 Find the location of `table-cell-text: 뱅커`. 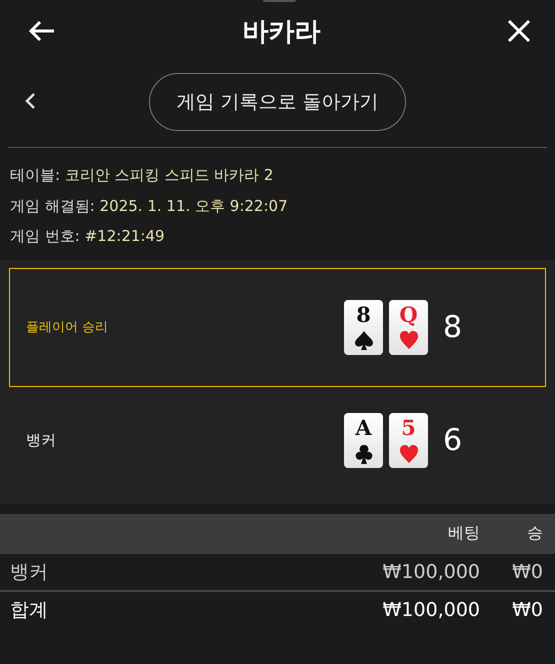

table-cell-text: 뱅커 is located at coordinates (29, 572).